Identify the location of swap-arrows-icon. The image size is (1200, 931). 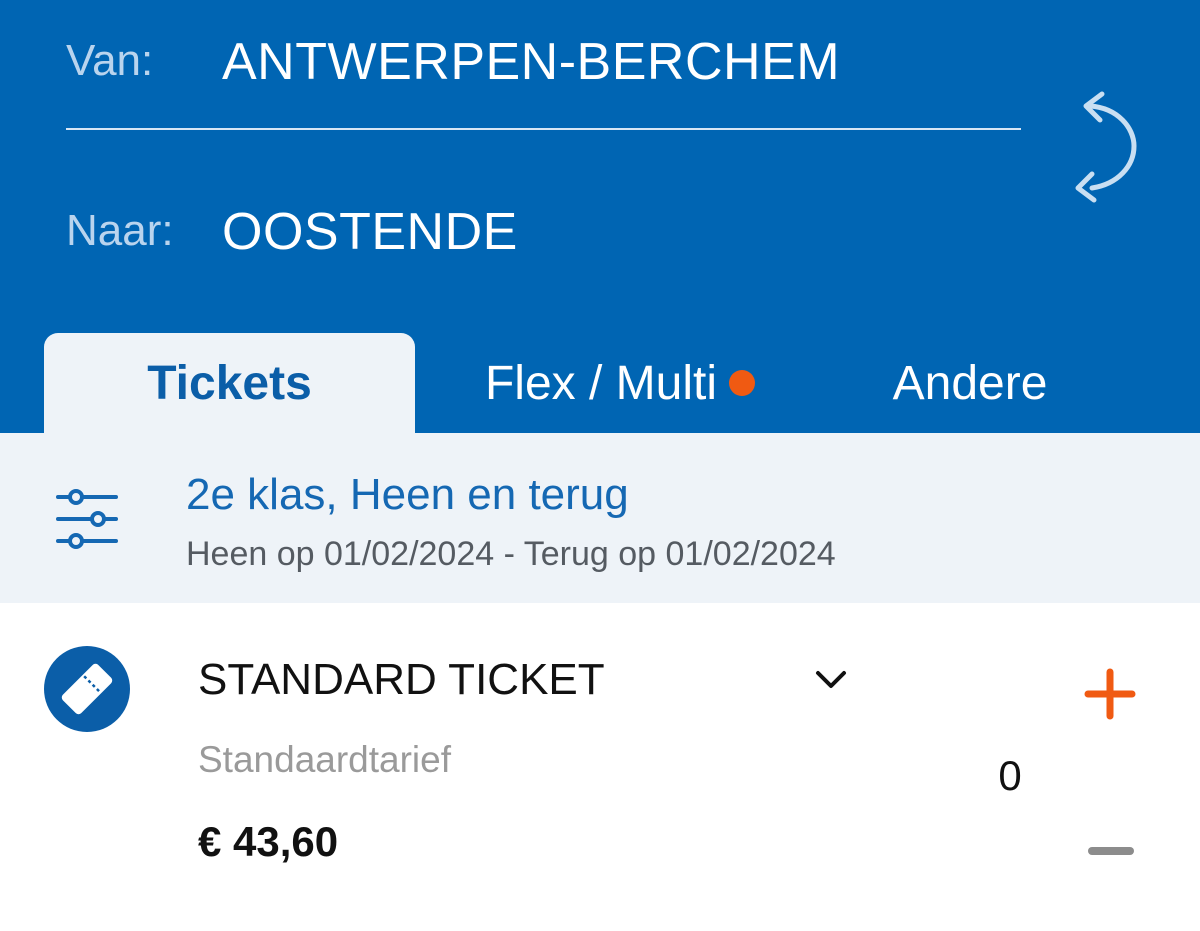
(1104, 148).